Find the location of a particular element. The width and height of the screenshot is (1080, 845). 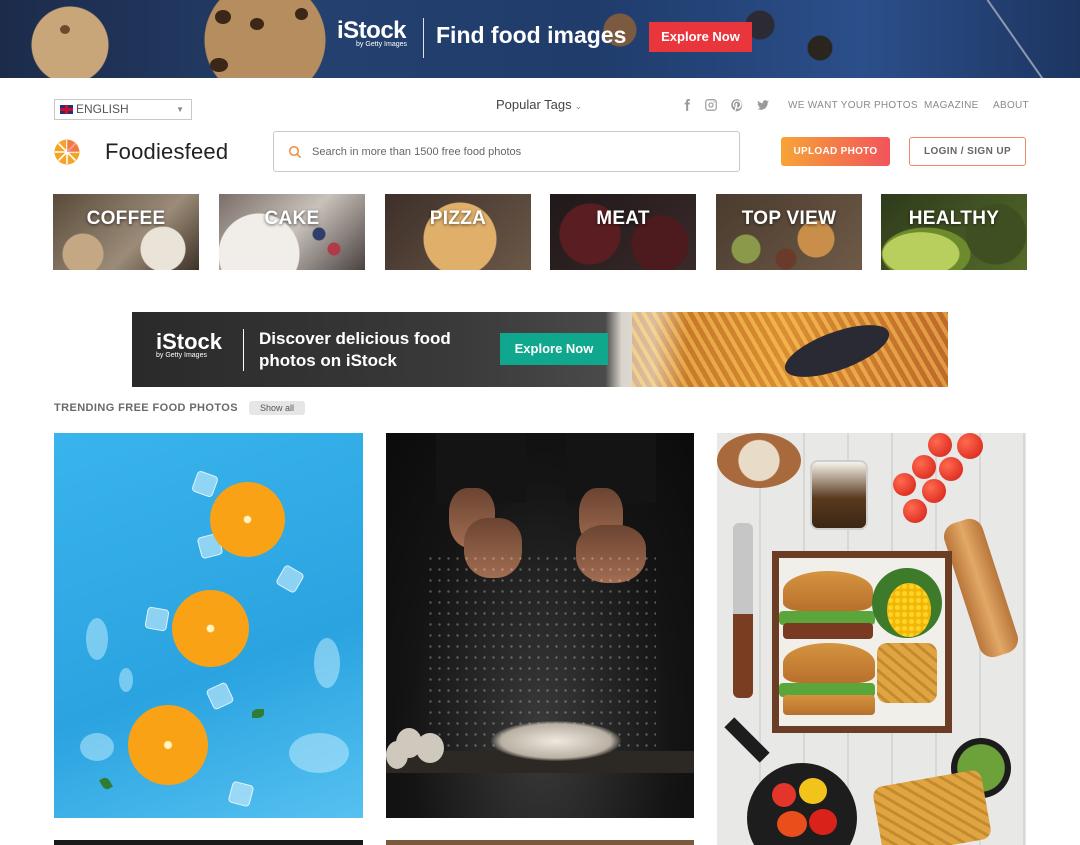

photo-burger is located at coordinates (871, 639).